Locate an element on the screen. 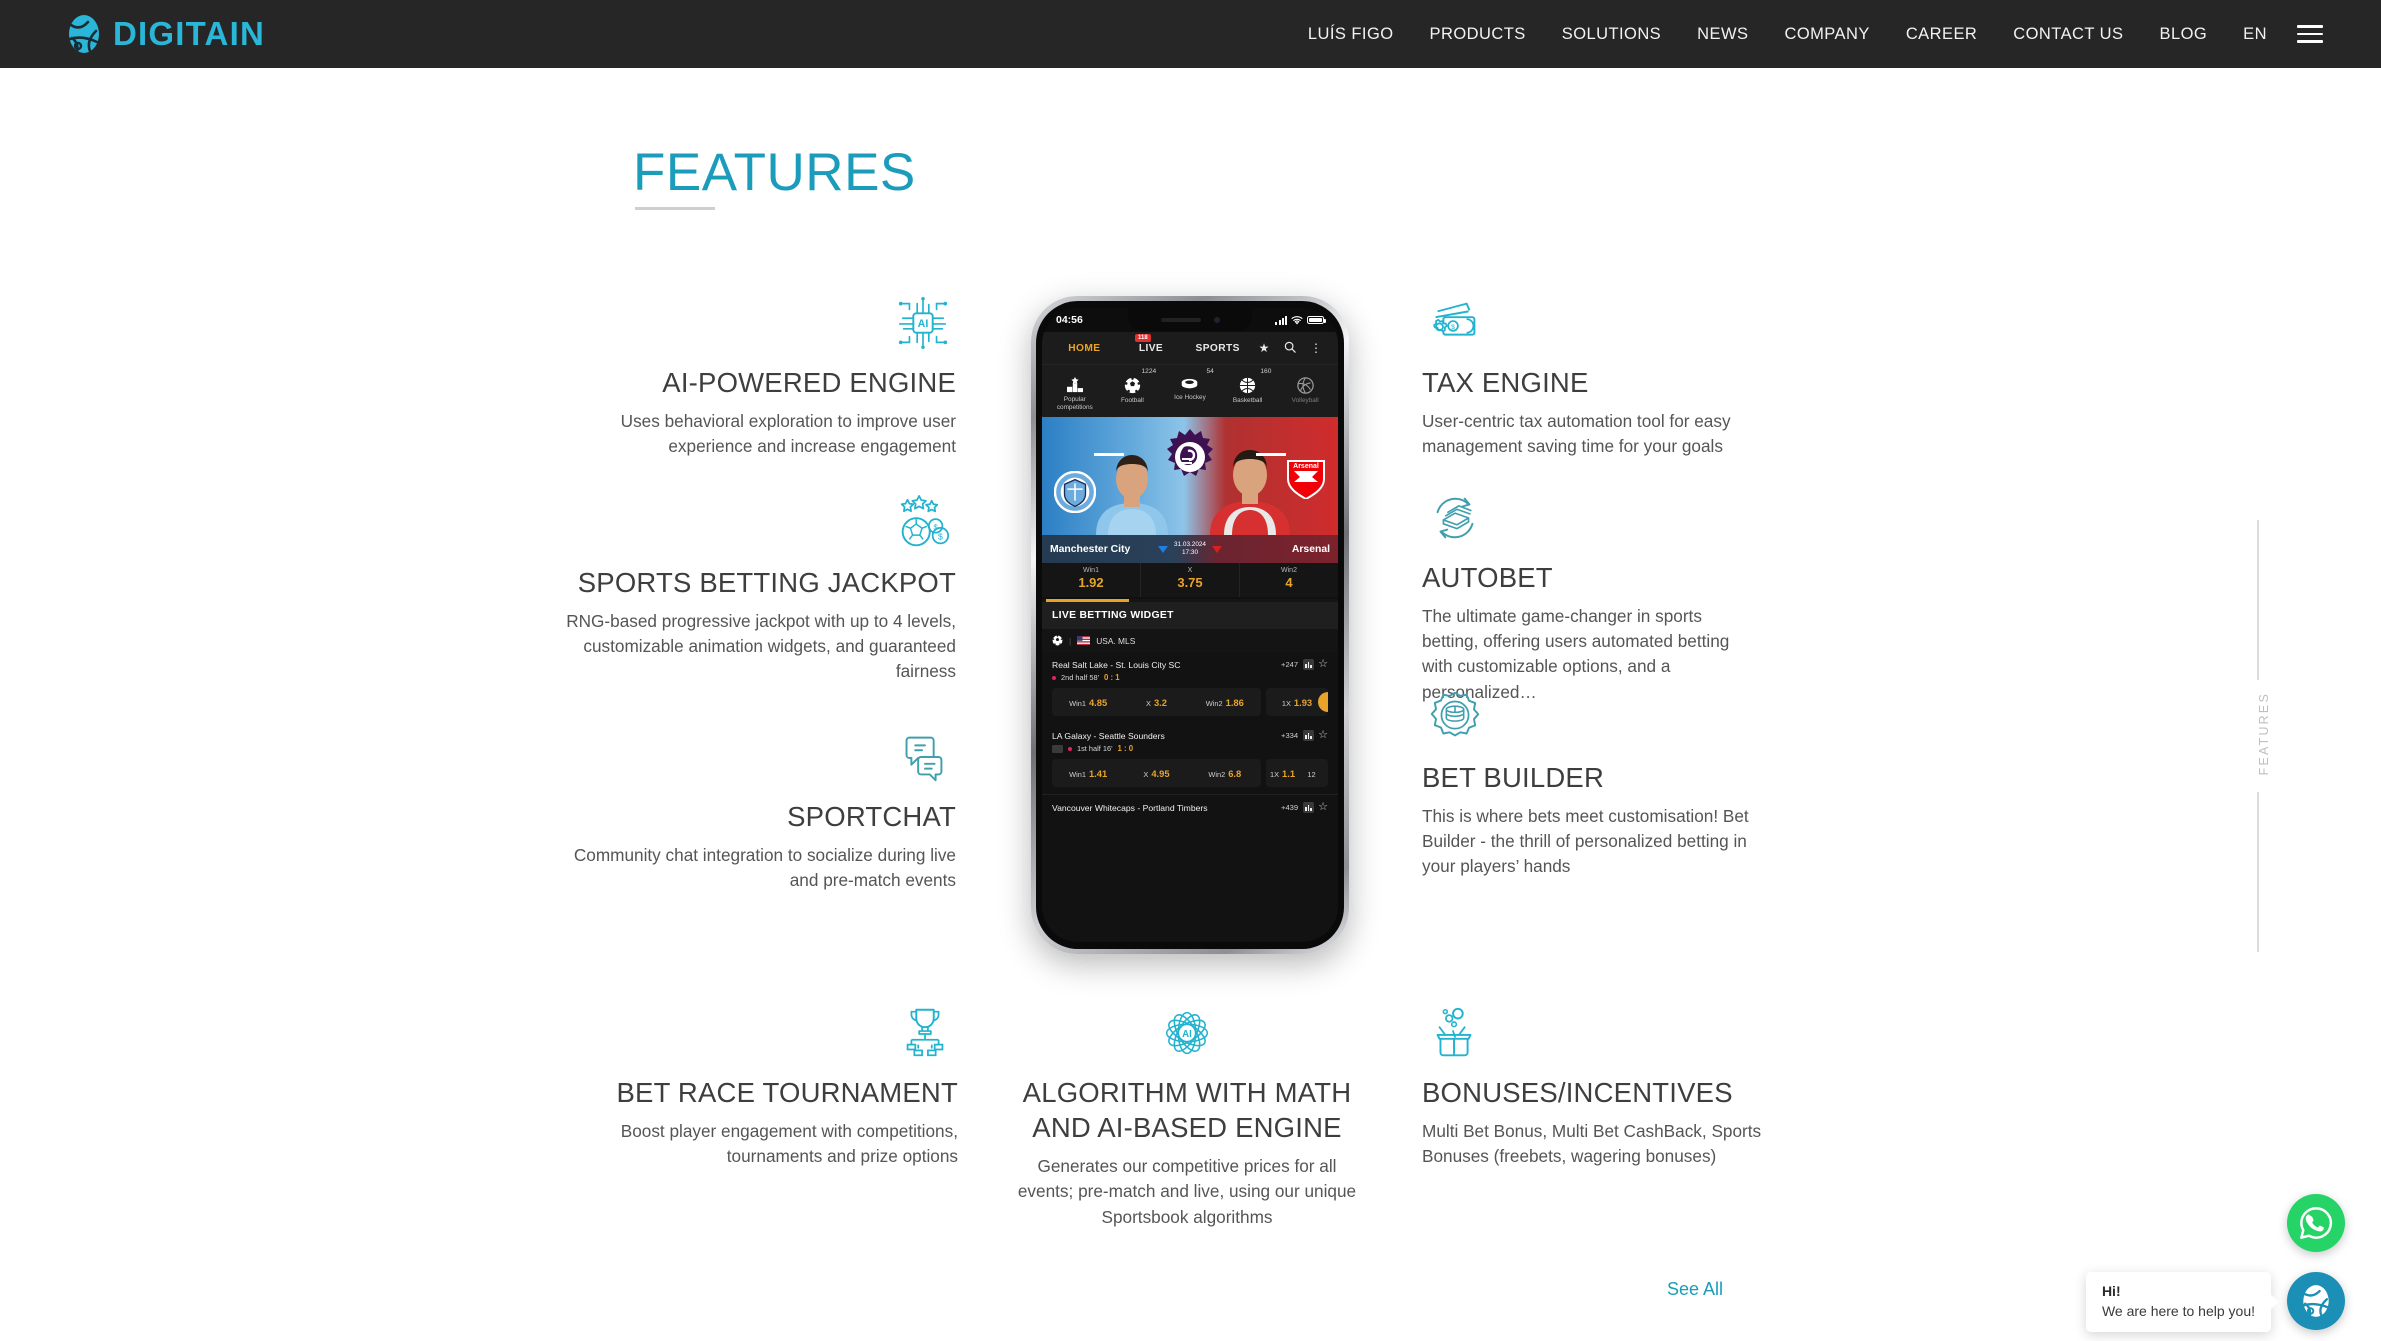 The height and width of the screenshot is (1341, 2381). market-draw: X 4.95 is located at coordinates (1156, 773).